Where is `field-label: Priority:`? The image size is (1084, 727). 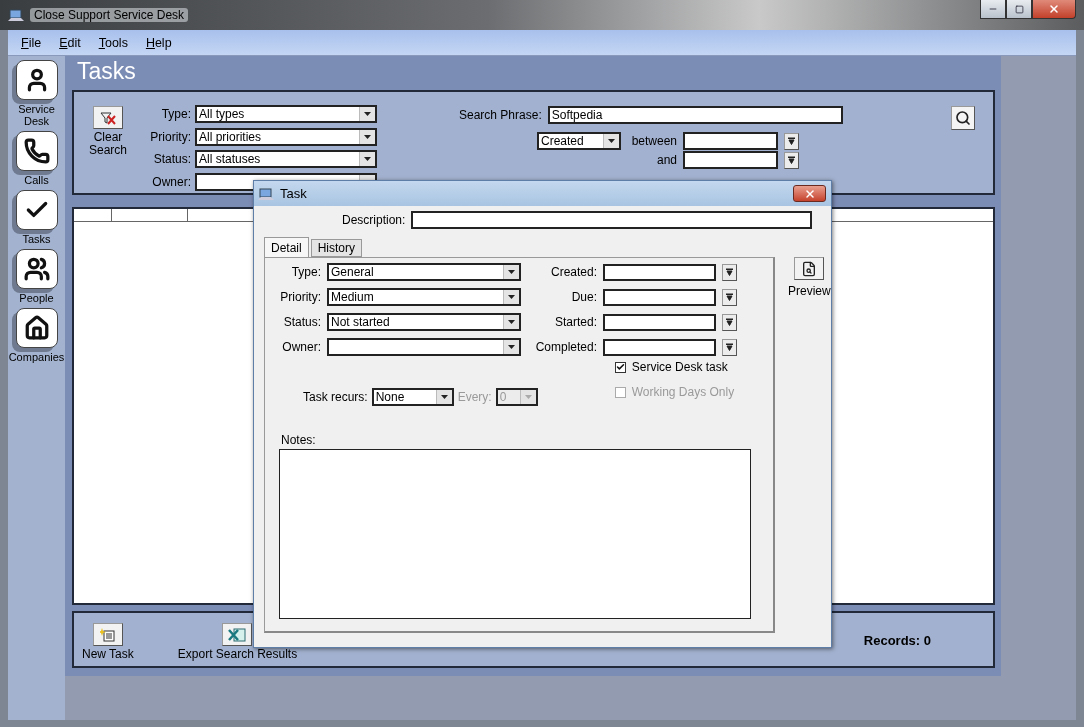 field-label: Priority: is located at coordinates (300, 297).